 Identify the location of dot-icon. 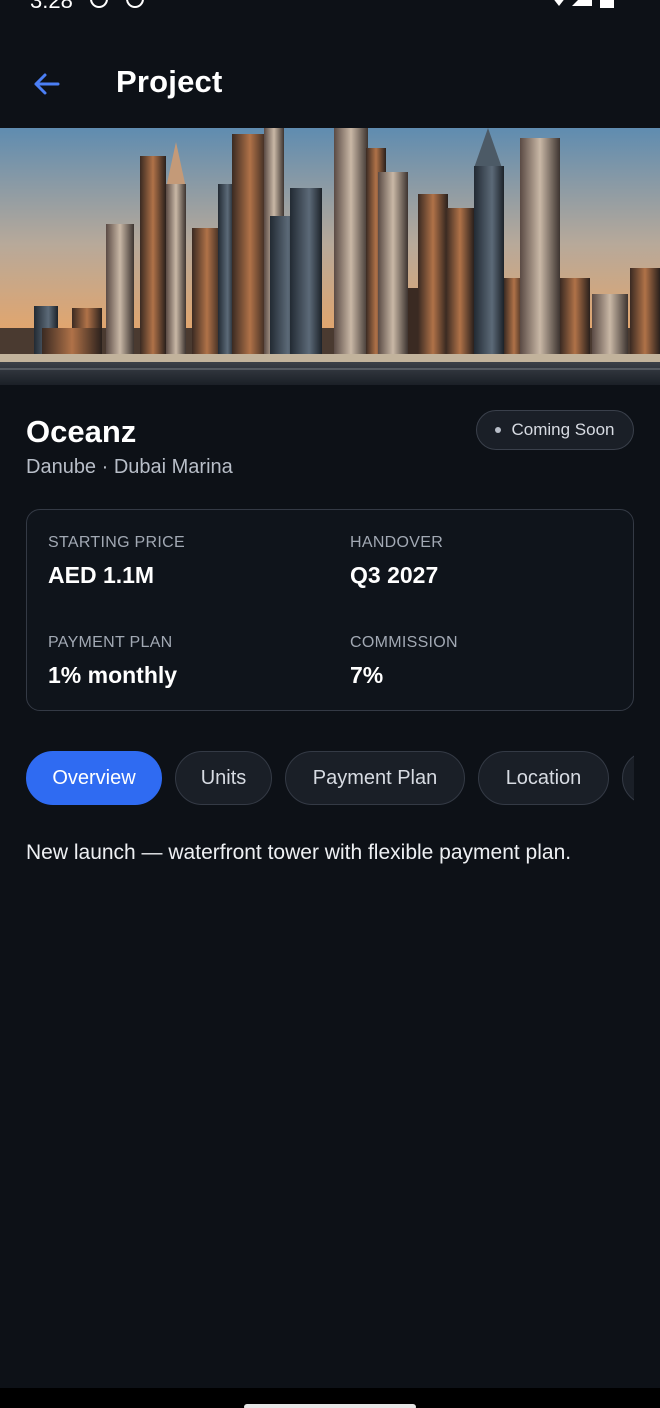
(498, 430).